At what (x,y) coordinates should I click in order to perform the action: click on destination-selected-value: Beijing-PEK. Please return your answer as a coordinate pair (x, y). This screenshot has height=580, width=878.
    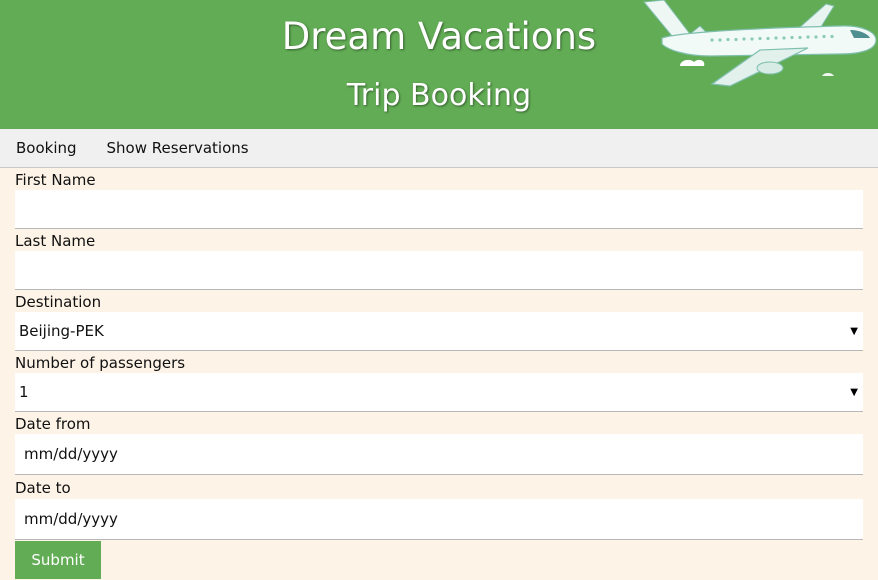
    Looking at the image, I should click on (61, 331).